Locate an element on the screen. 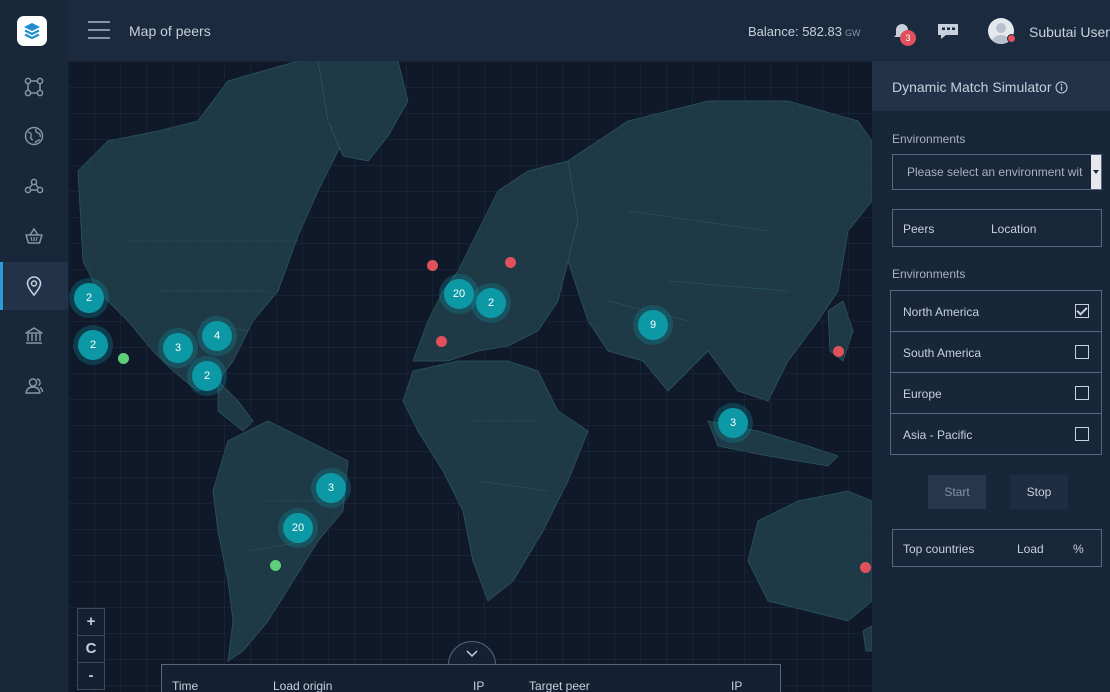  column-target-peer: Target peer is located at coordinates (559, 685).